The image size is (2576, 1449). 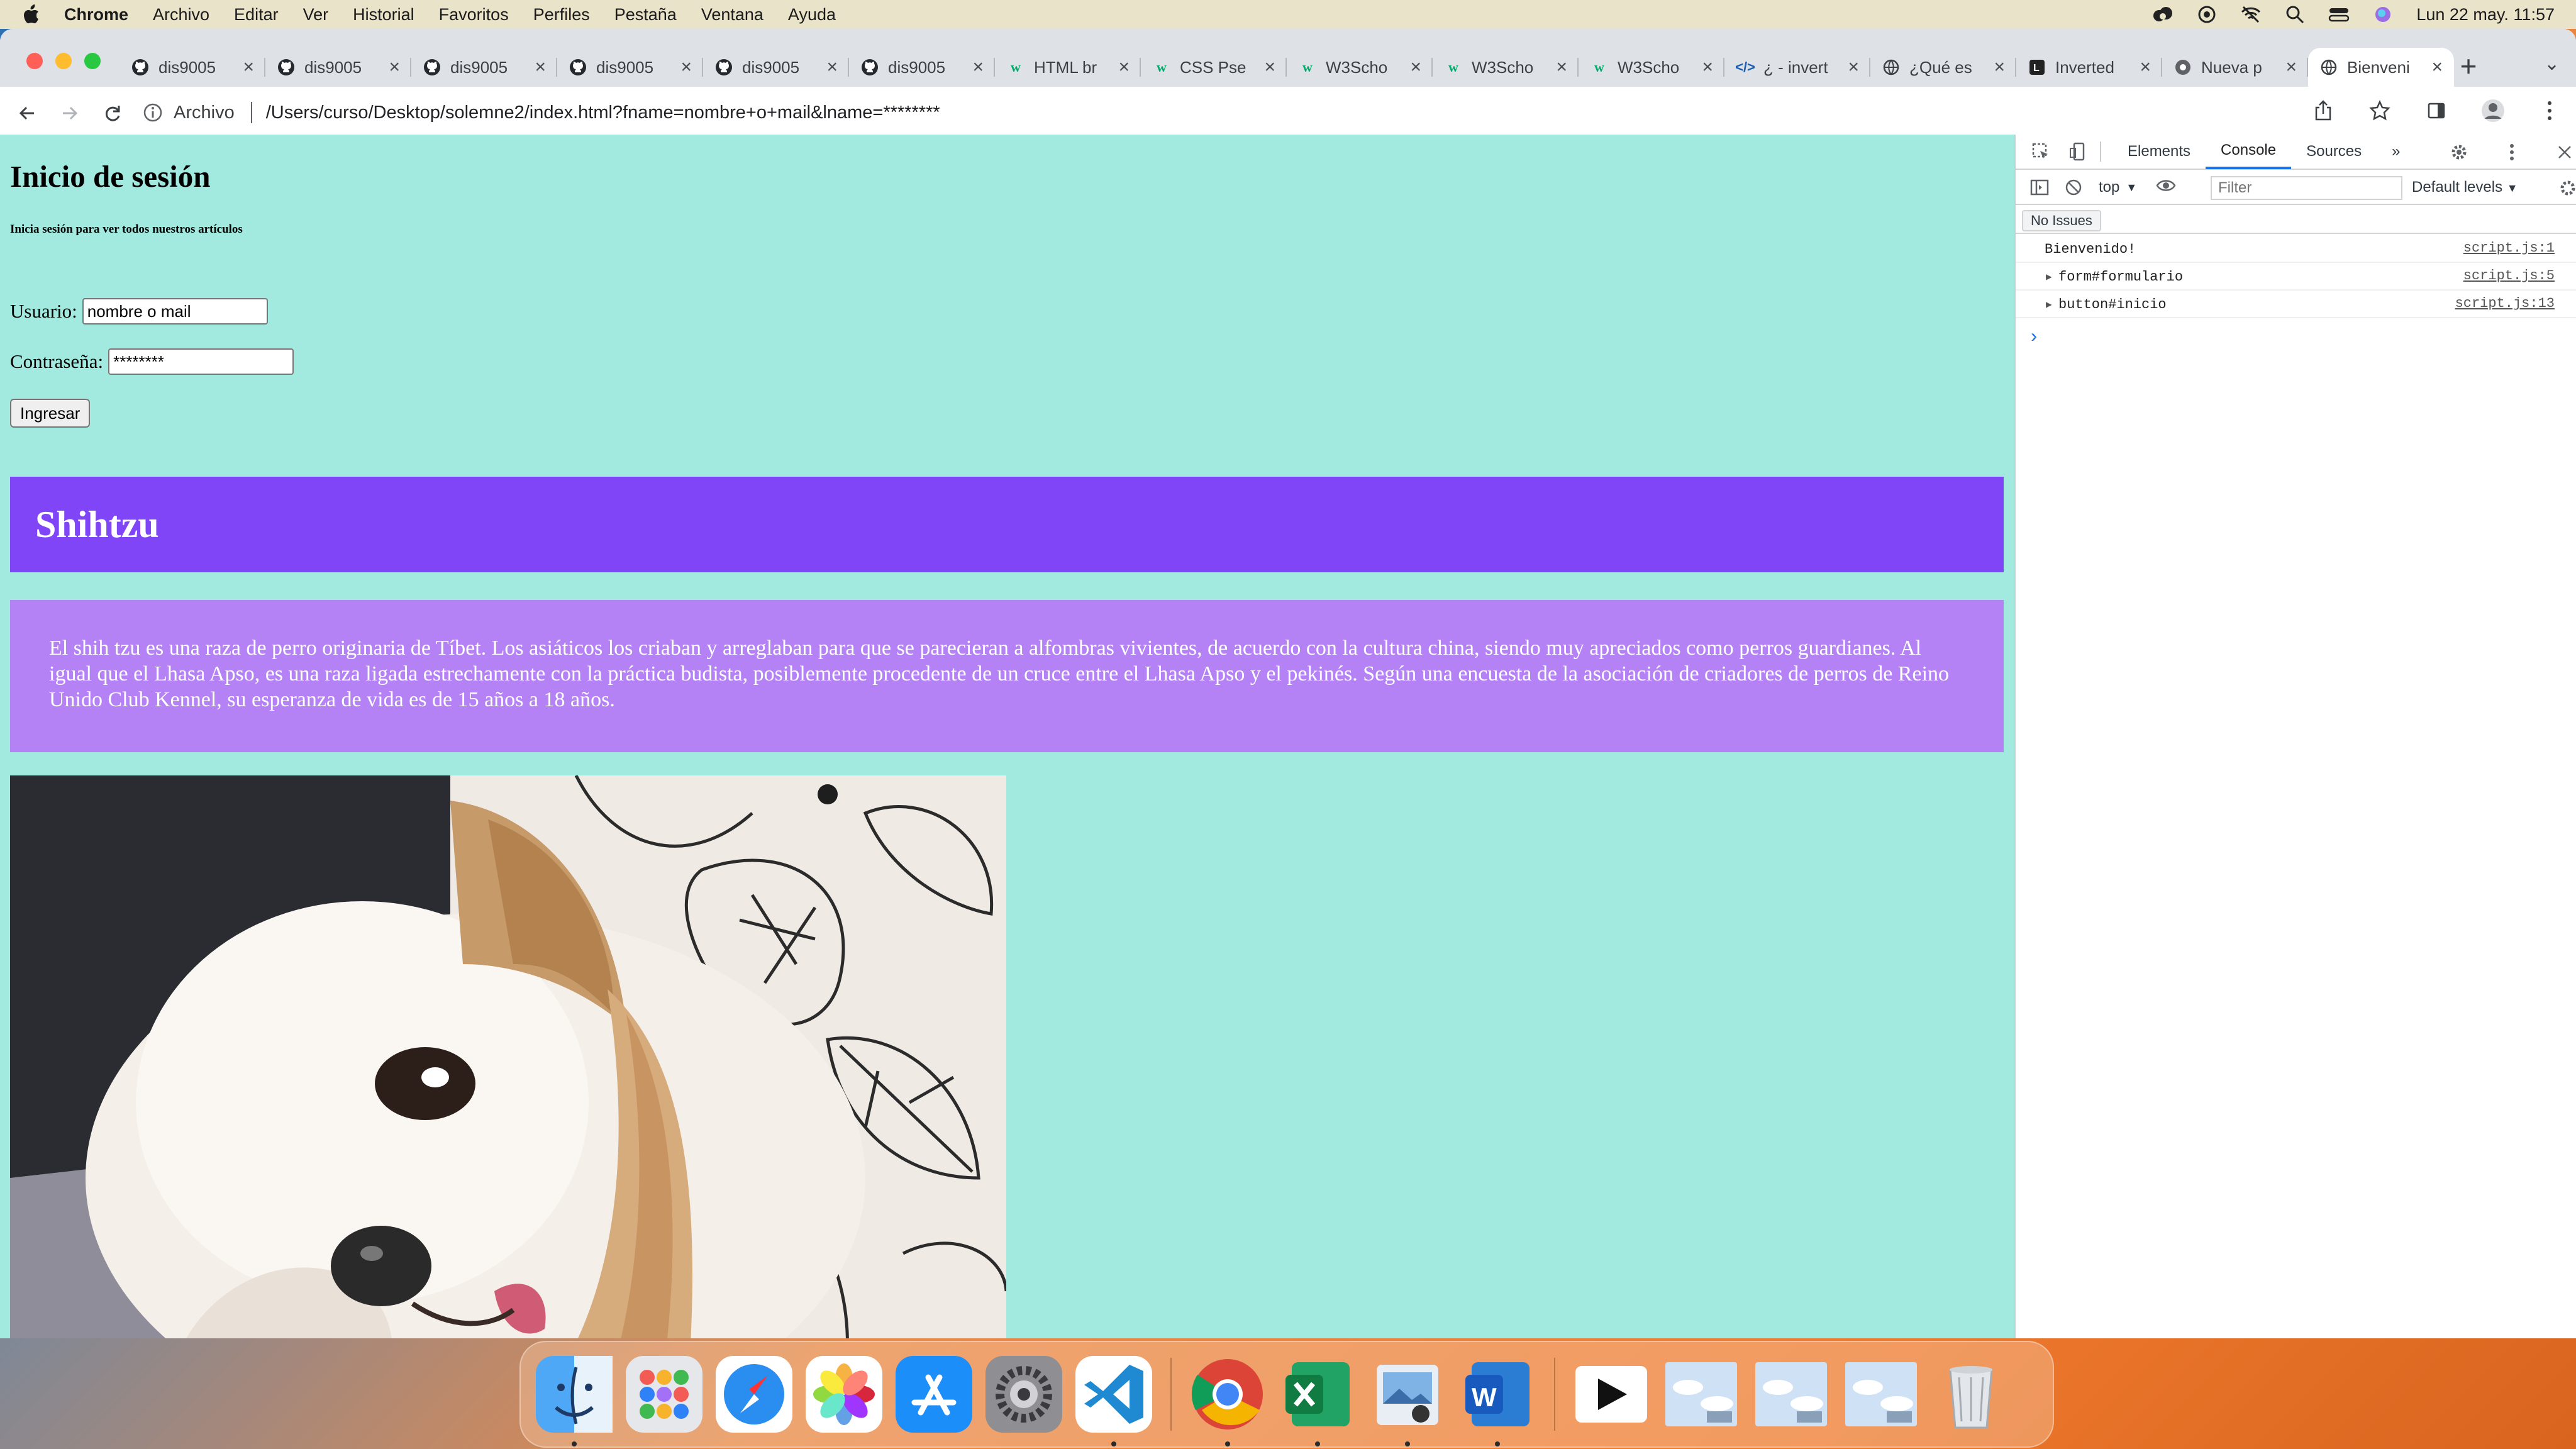 What do you see at coordinates (1113, 1401) in the screenshot?
I see `vscode-icon` at bounding box center [1113, 1401].